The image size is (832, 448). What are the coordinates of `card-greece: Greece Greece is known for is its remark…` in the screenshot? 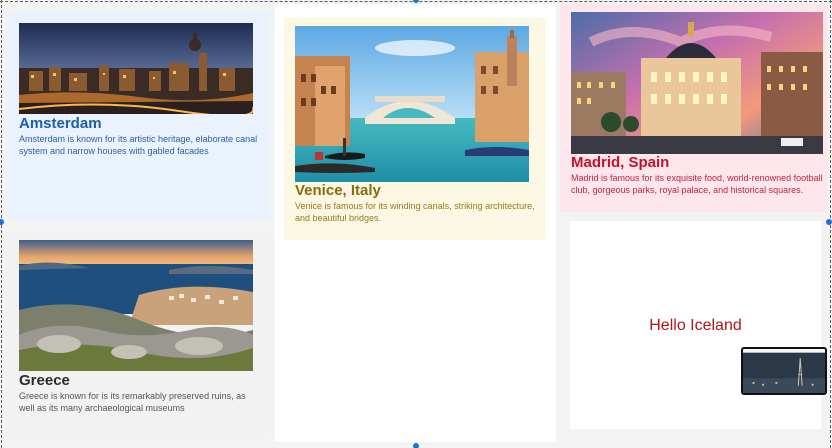 It's located at (139, 334).